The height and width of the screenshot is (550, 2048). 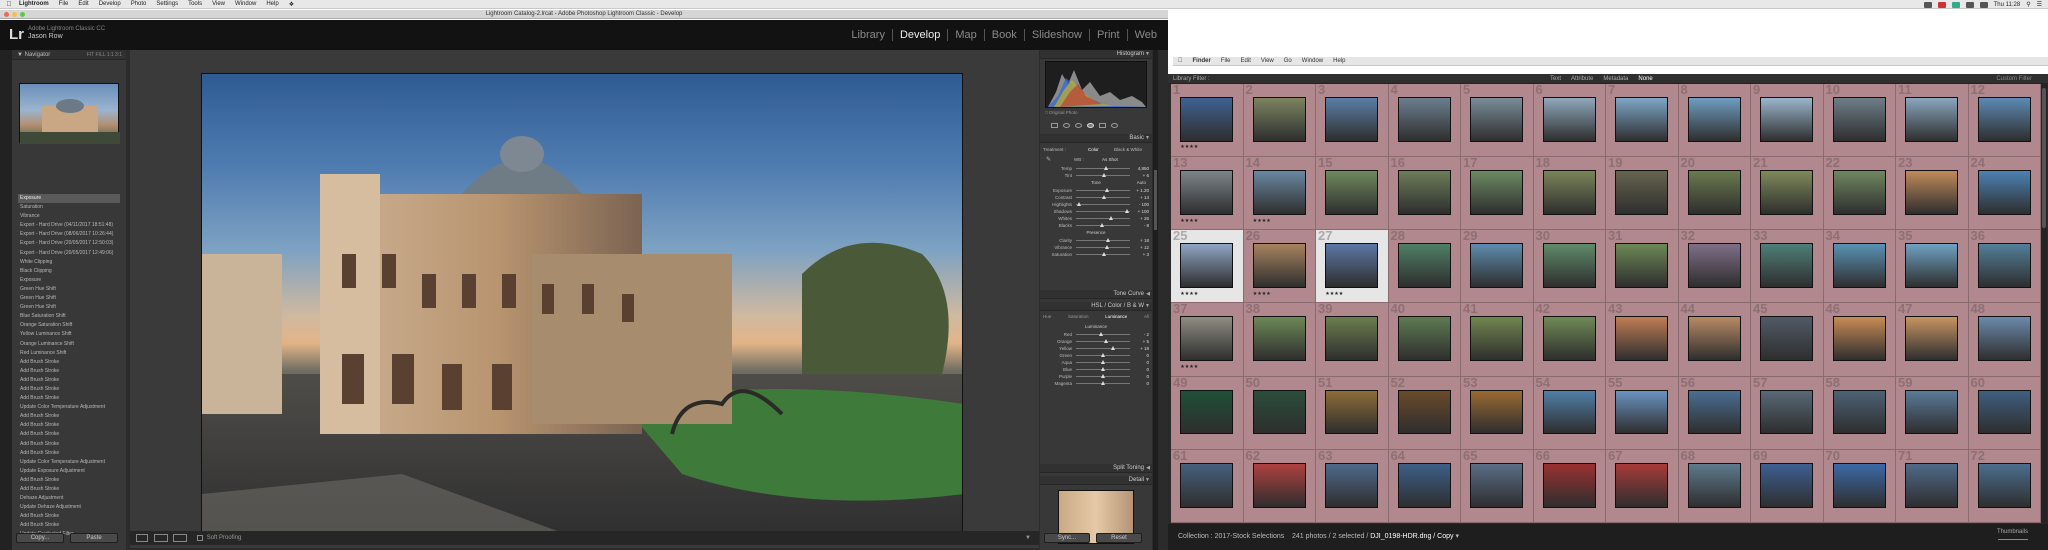 What do you see at coordinates (1141, 183) in the screenshot?
I see `auto-tone-button: Auto` at bounding box center [1141, 183].